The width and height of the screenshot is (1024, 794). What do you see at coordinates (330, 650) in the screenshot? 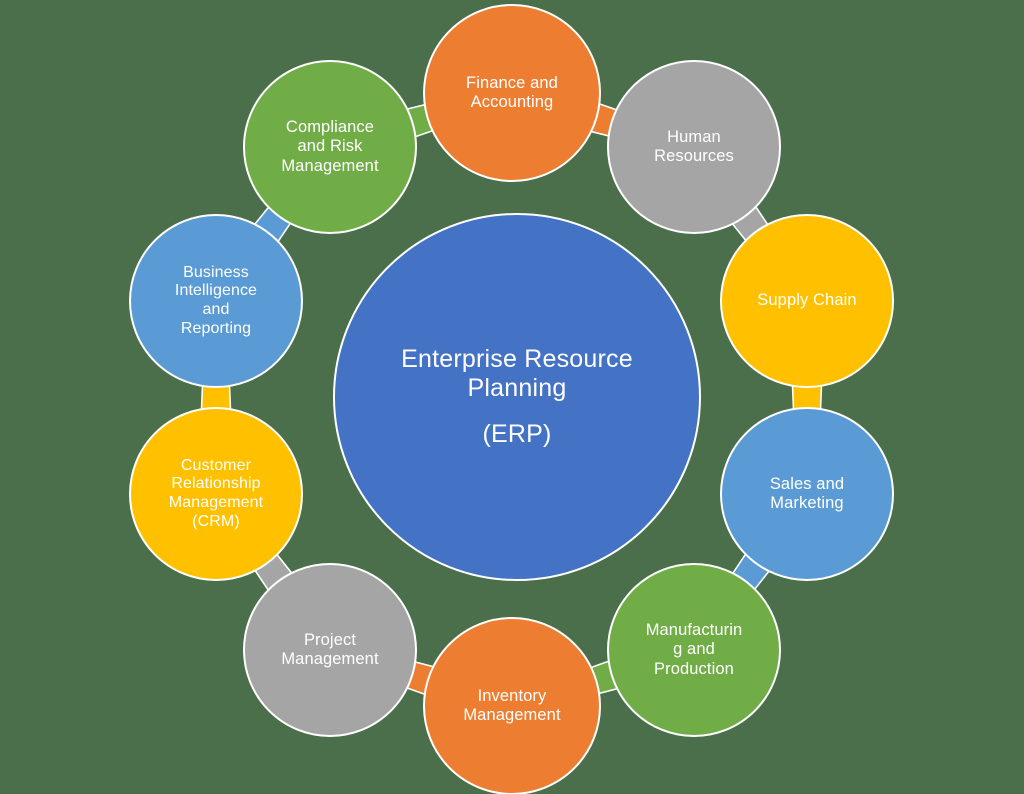
I see `node-circle-project-management` at bounding box center [330, 650].